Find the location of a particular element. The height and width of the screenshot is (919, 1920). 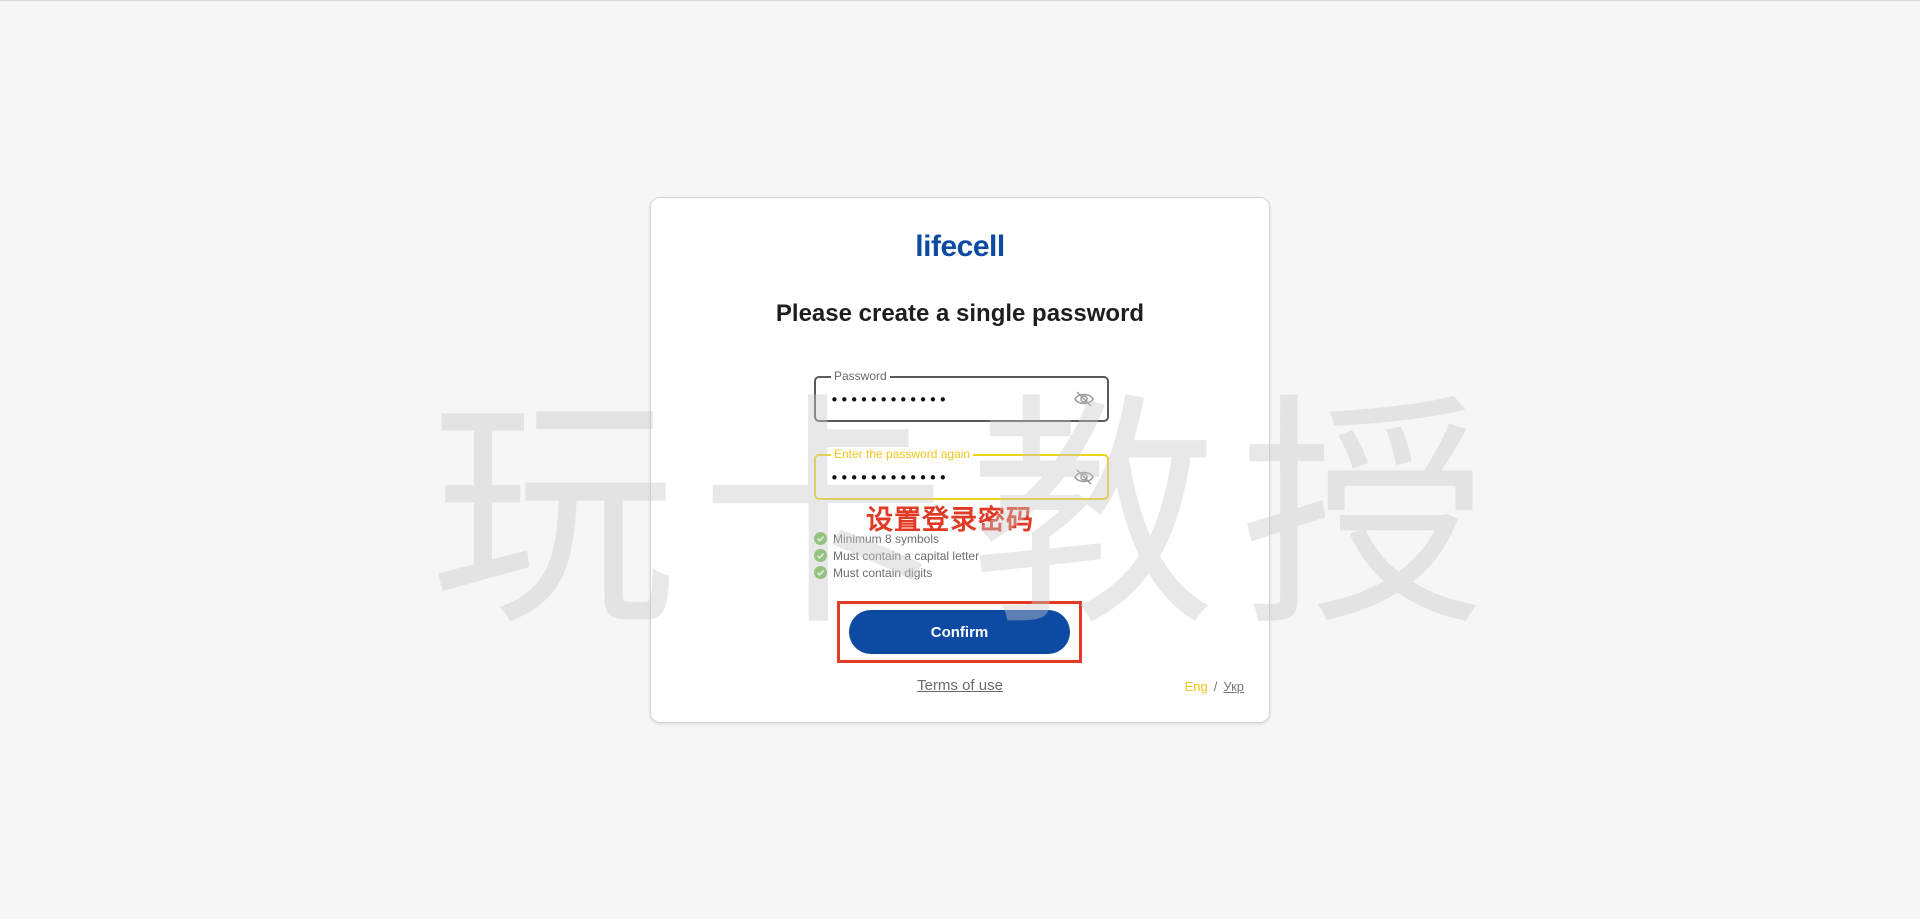

password-input is located at coordinates (950, 400).